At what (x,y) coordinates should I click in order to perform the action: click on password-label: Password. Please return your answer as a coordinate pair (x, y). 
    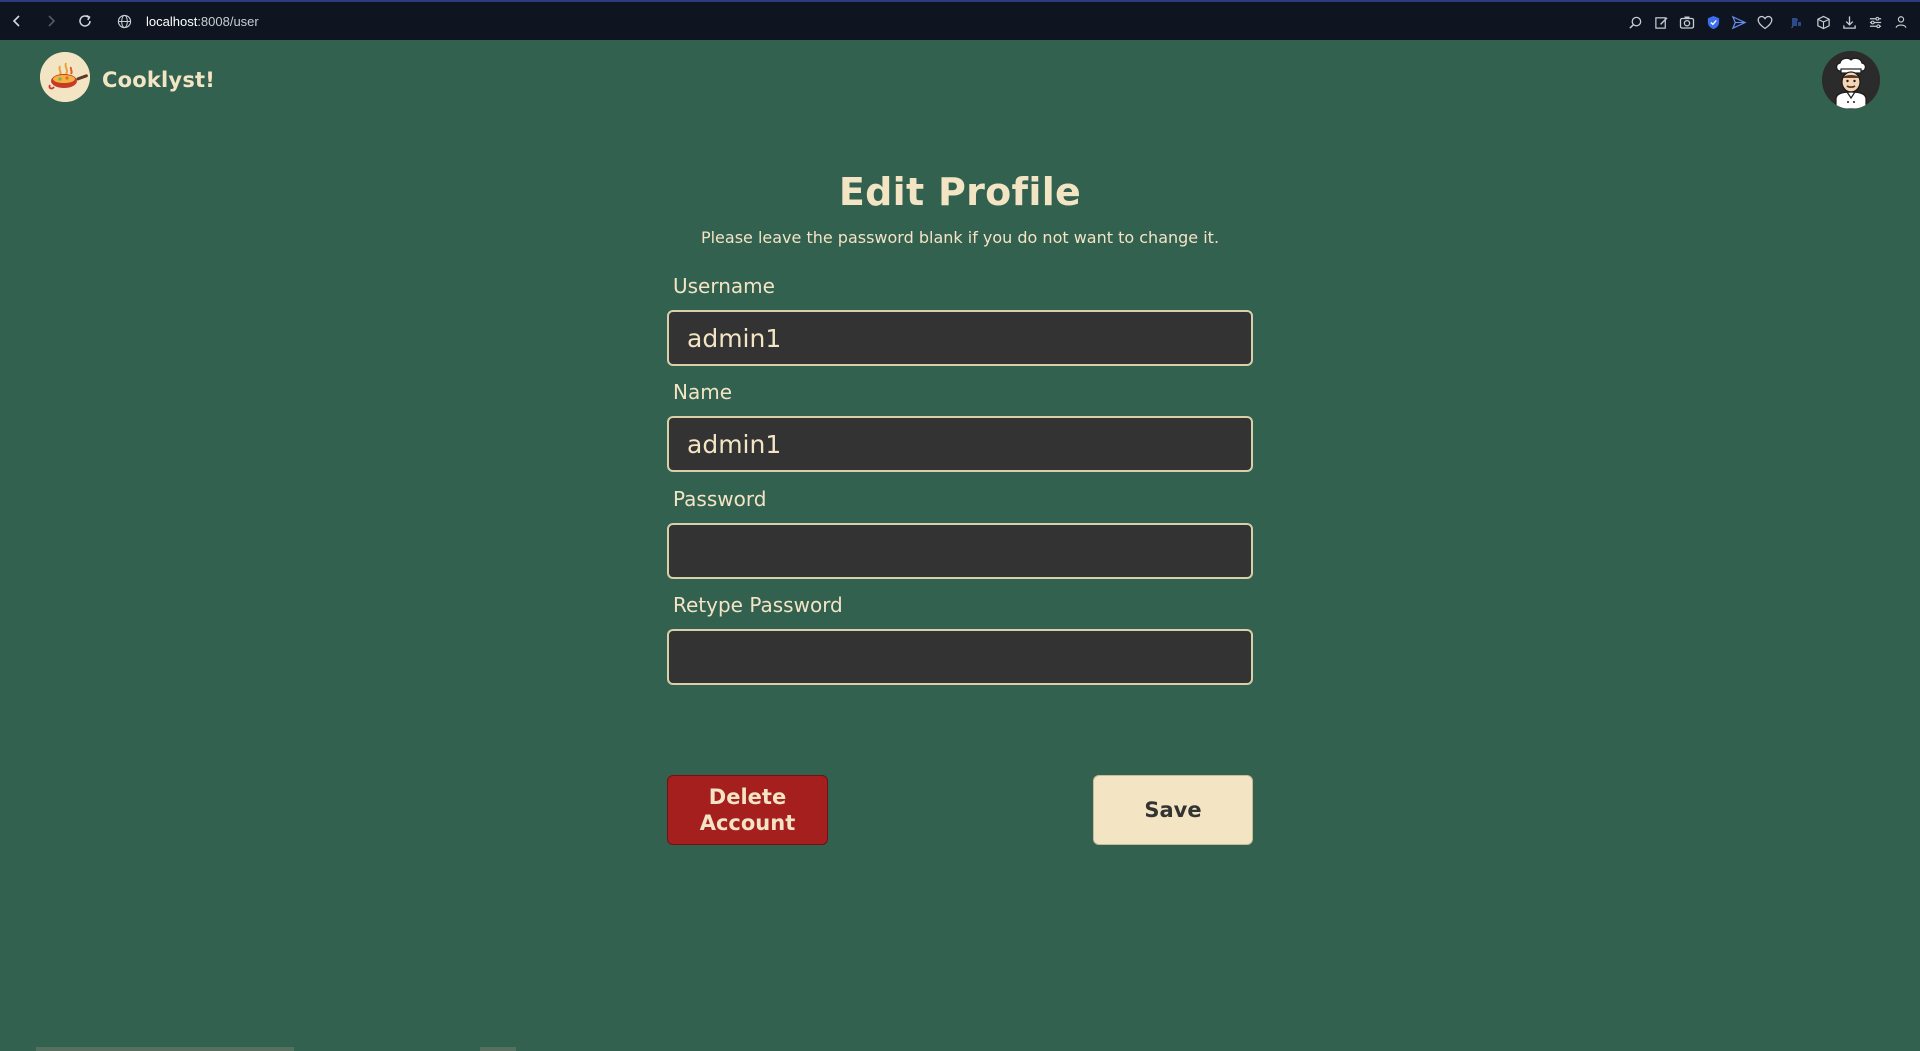
    Looking at the image, I should click on (720, 499).